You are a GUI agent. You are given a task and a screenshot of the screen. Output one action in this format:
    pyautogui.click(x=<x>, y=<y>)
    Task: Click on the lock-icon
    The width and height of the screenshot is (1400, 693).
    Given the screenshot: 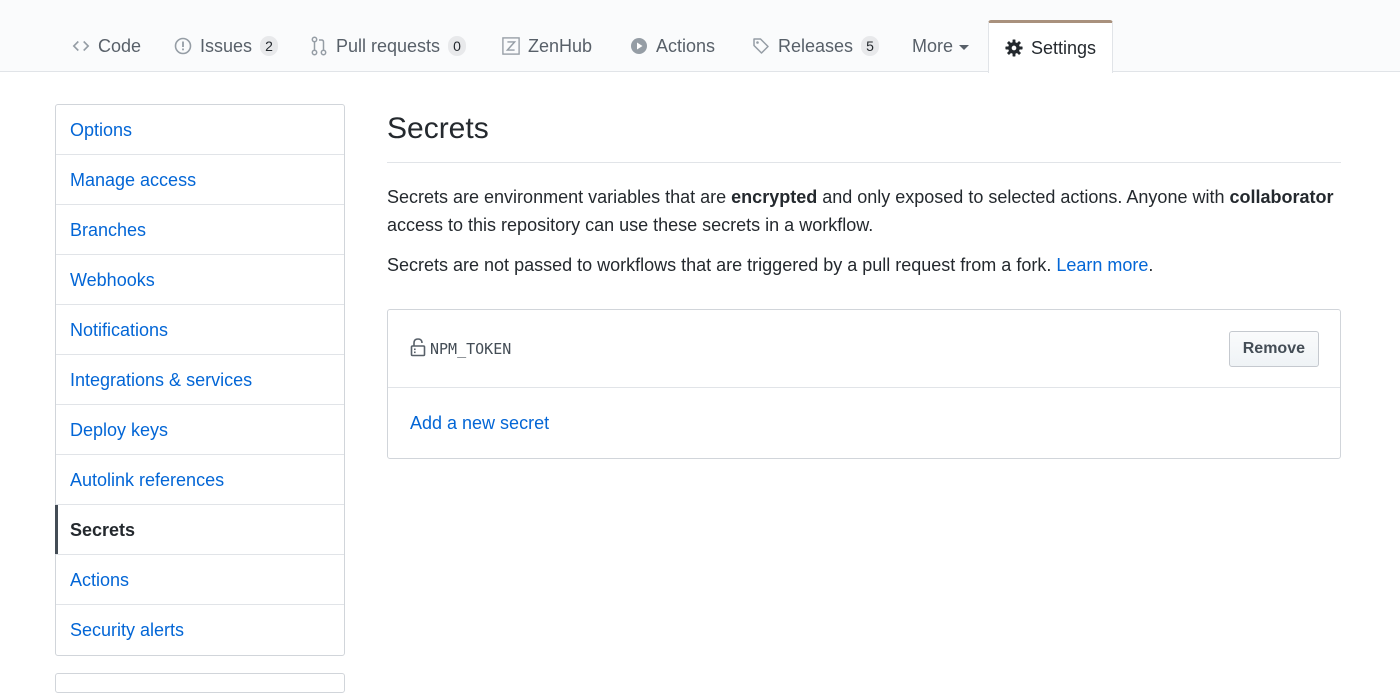 What is the action you would take?
    pyautogui.click(x=418, y=349)
    